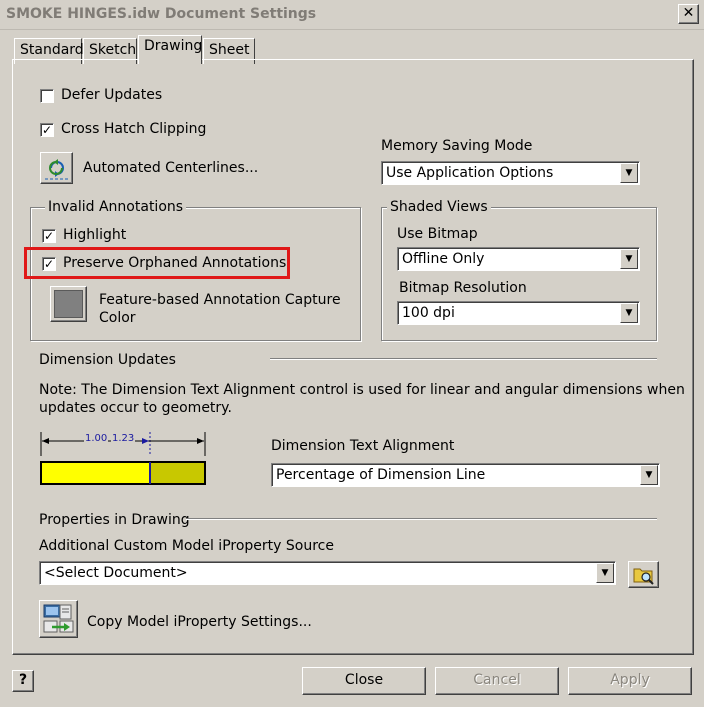  Describe the element at coordinates (518, 259) in the screenshot. I see `use-bitmap-select: Offline Only ▼` at that location.